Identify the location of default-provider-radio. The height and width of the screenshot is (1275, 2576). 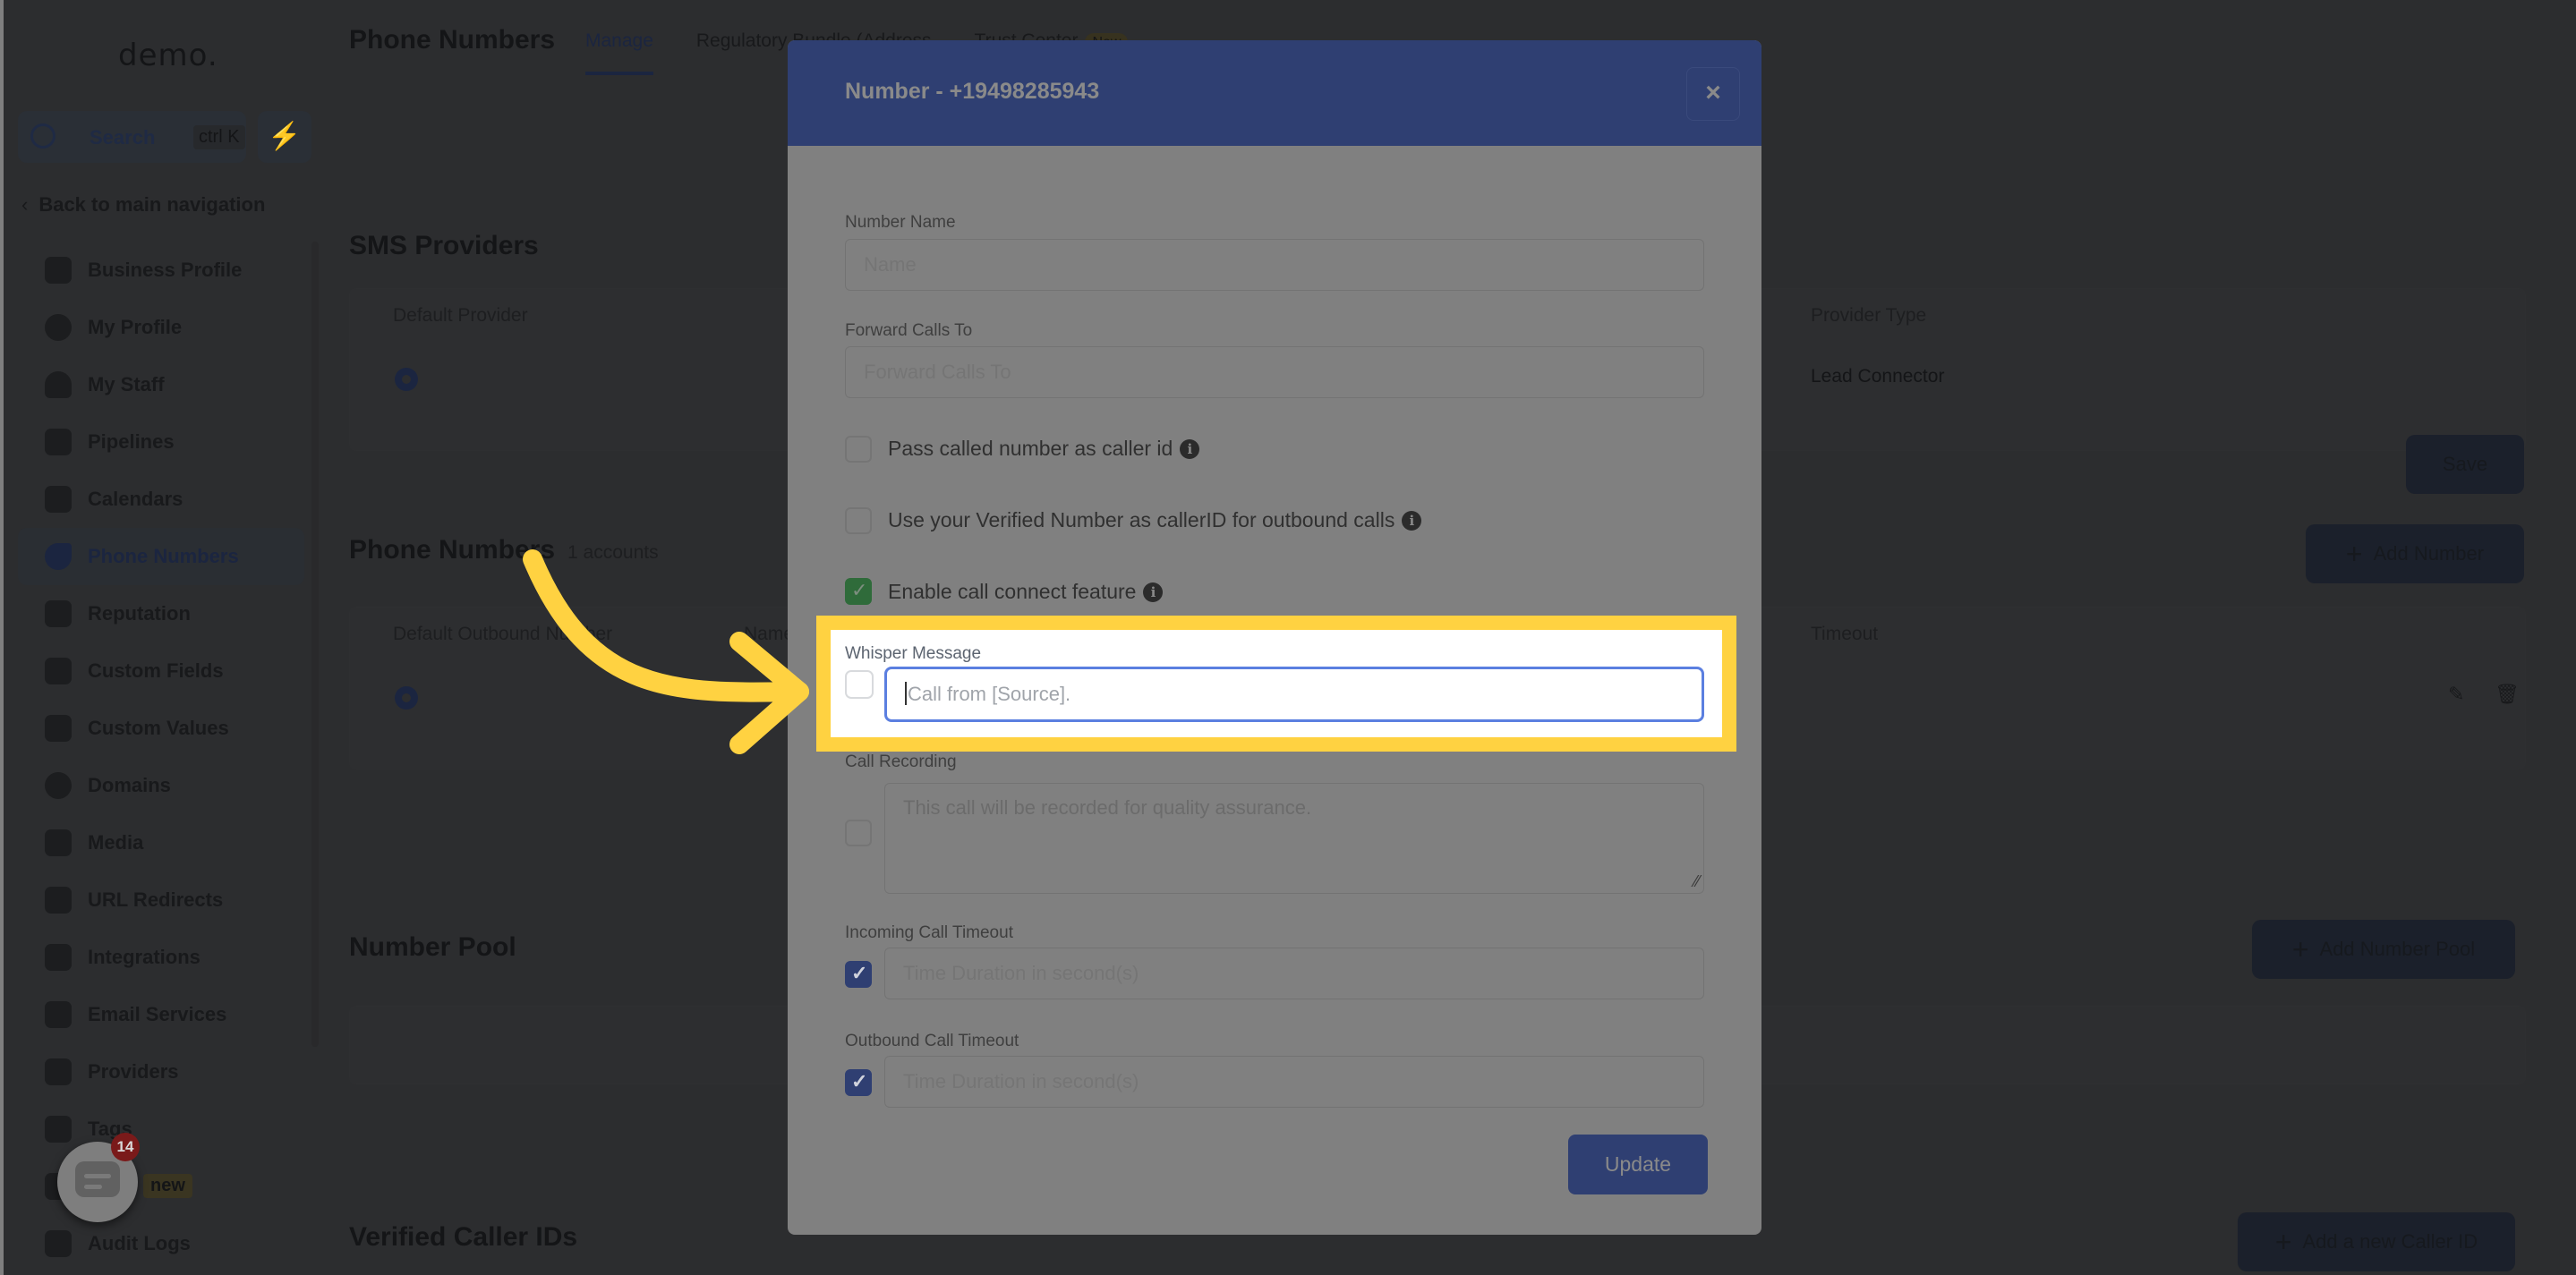
(406, 380).